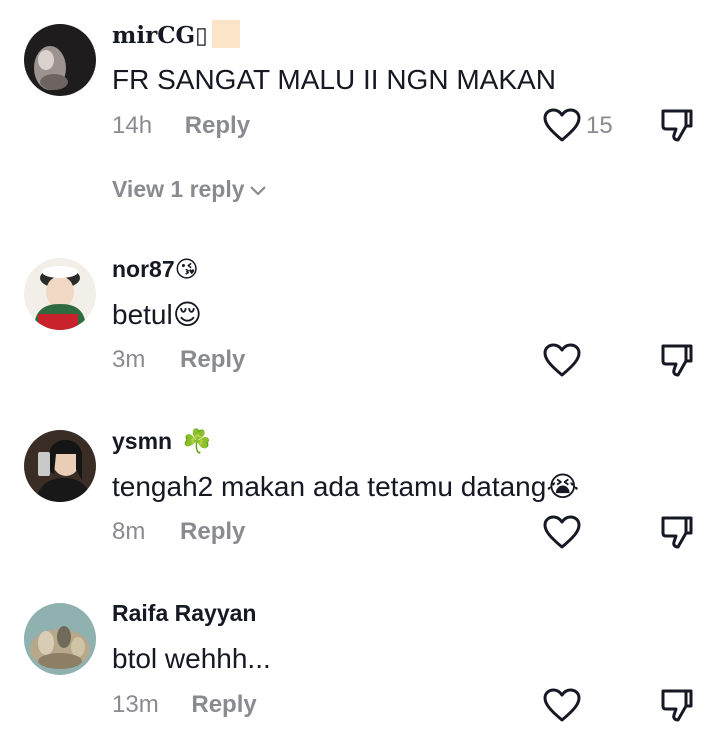  I want to click on comment-text: betul😌, so click(157, 314).